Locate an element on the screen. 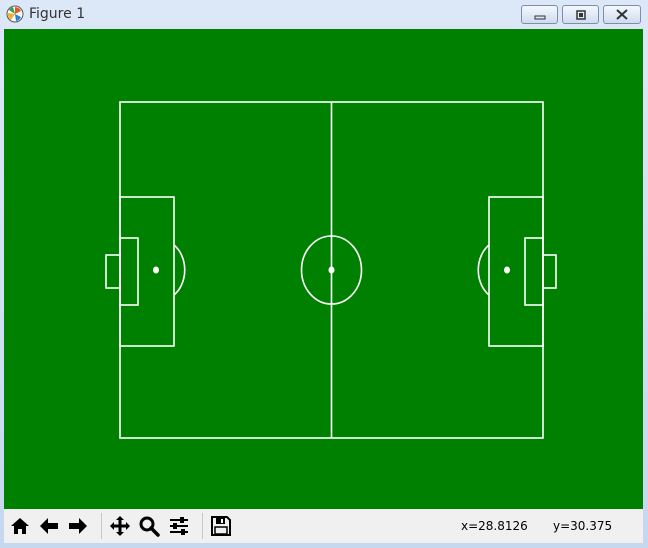 Image resolution: width=648 pixels, height=548 pixels. center-spot is located at coordinates (331, 270).